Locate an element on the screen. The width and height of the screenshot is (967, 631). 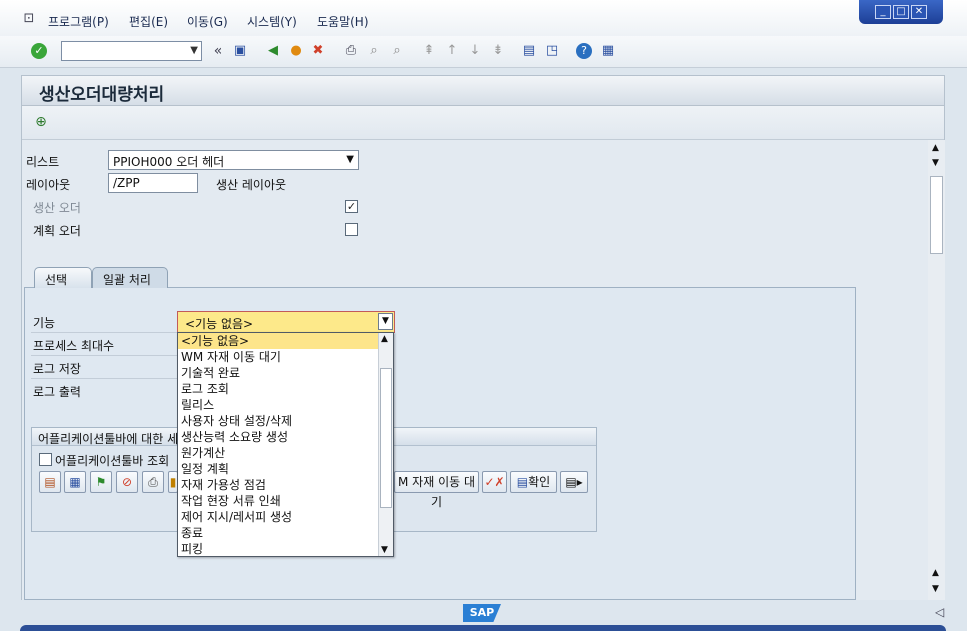
standard-toolbar: ✓ ▼ « ▣ ◀ ● ✖ ⎙ ⌕ ⌕ ⇞ ↑ ↓ ⇟ ▤ ◳ ? ▦ is located at coordinates (483, 52).